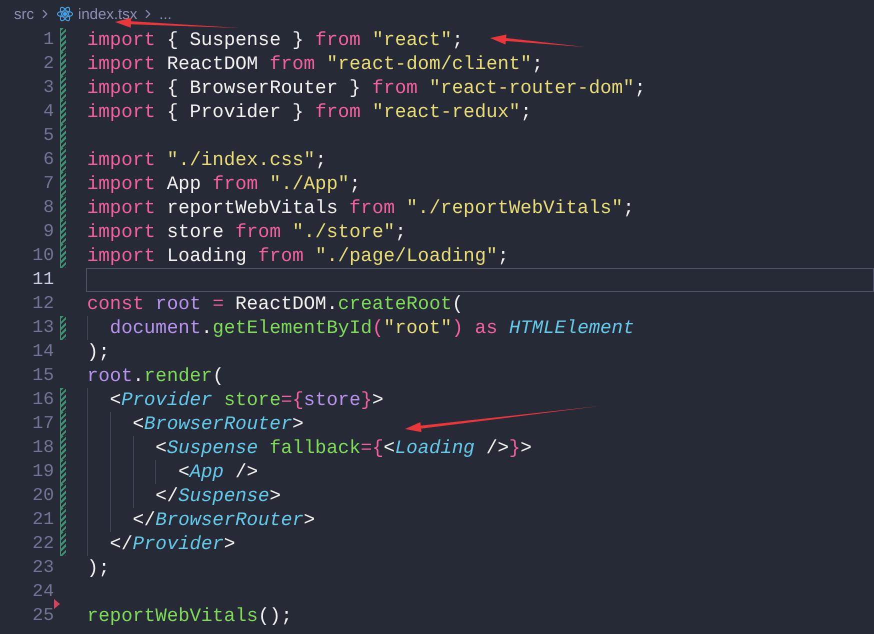 This screenshot has width=874, height=634. Describe the element at coordinates (366, 88) in the screenshot. I see `code-line: import { BrowserRouter } from "react-router-dom";` at that location.